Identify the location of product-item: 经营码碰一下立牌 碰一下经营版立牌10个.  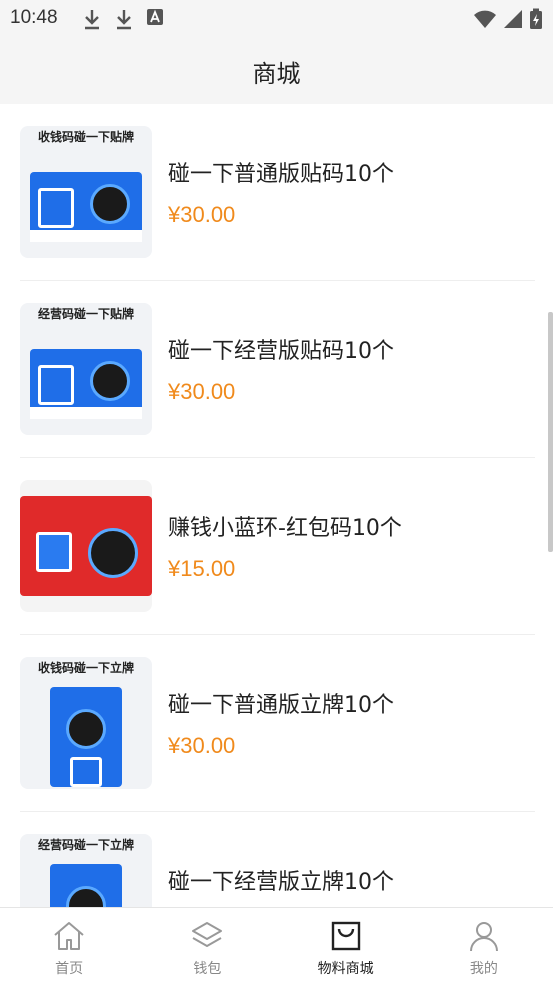
(277, 859).